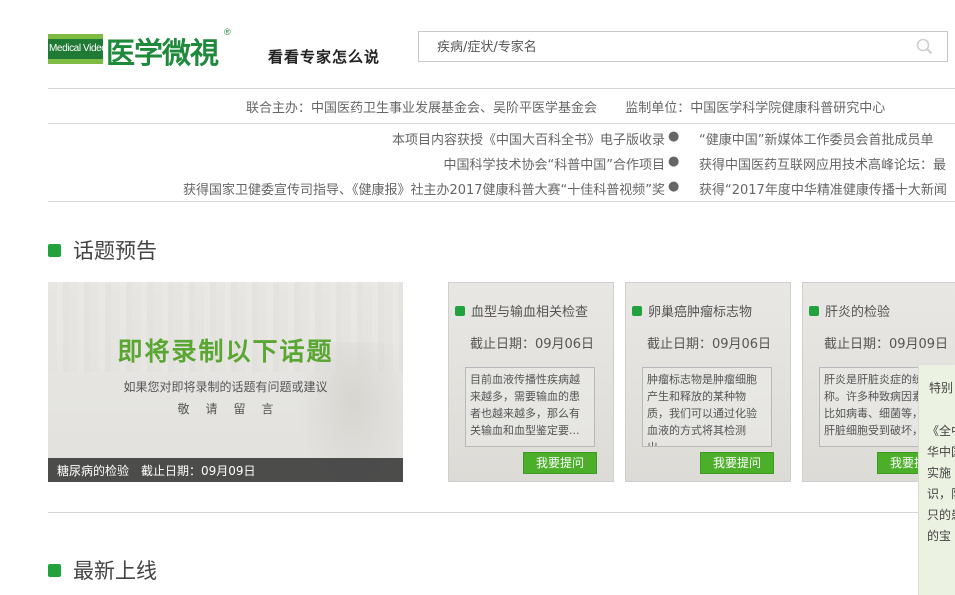 Image resolution: width=955 pixels, height=595 pixels. Describe the element at coordinates (886, 344) in the screenshot. I see `card-deadline: 截止日期：09月09日` at that location.